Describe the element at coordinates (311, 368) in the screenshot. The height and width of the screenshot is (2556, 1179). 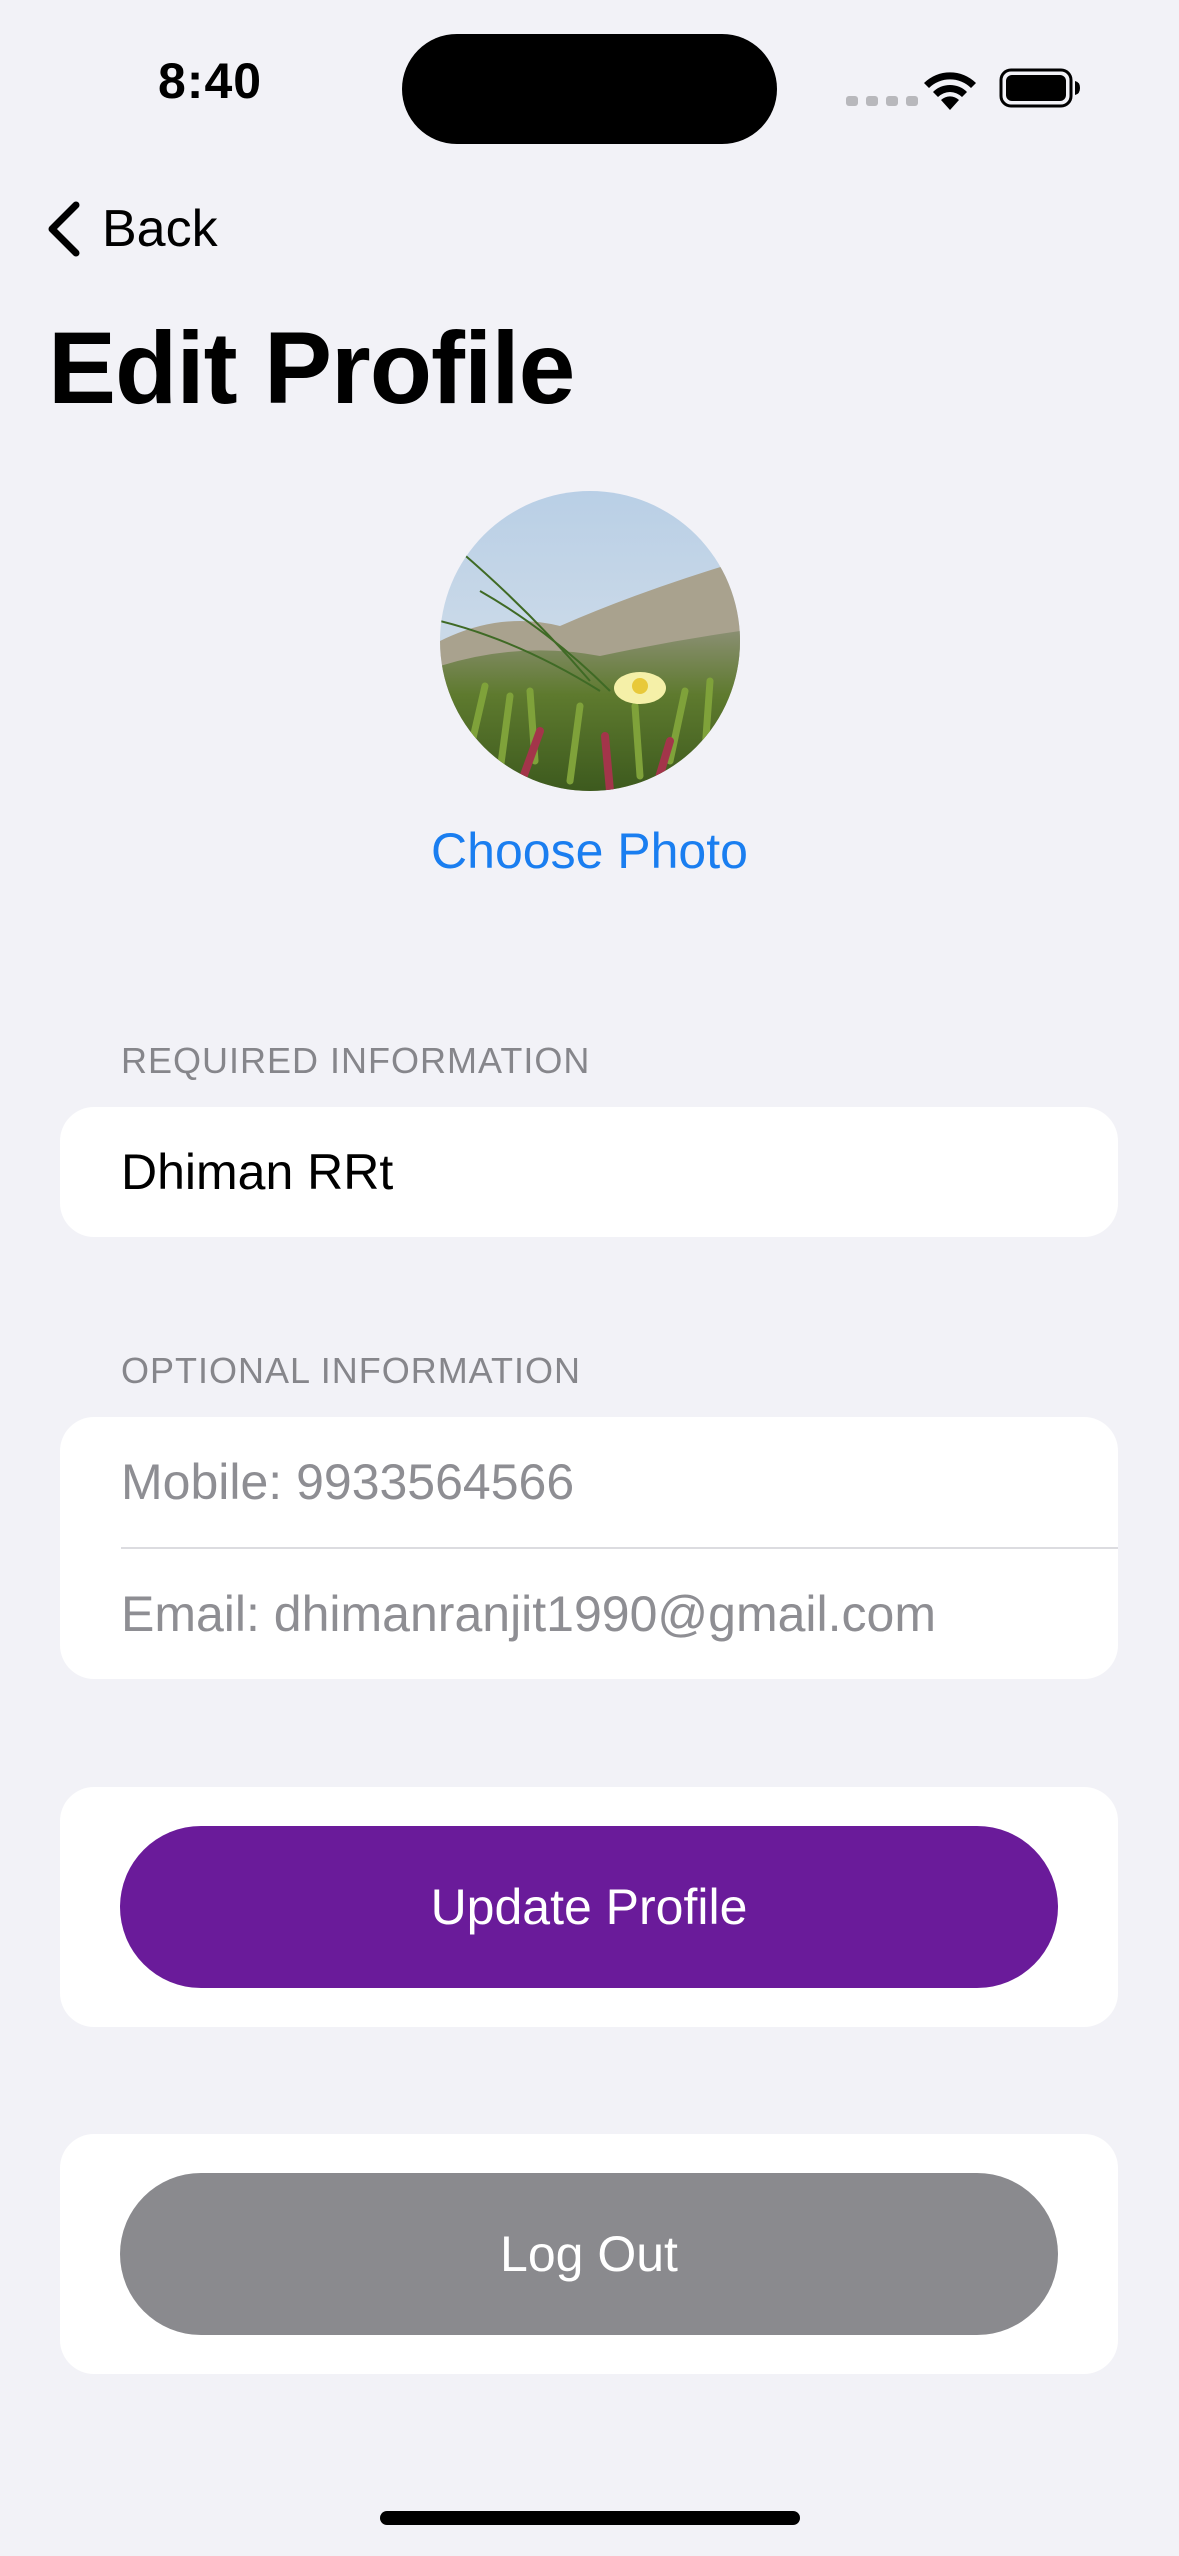
I see `page-title: Edit Profile` at that location.